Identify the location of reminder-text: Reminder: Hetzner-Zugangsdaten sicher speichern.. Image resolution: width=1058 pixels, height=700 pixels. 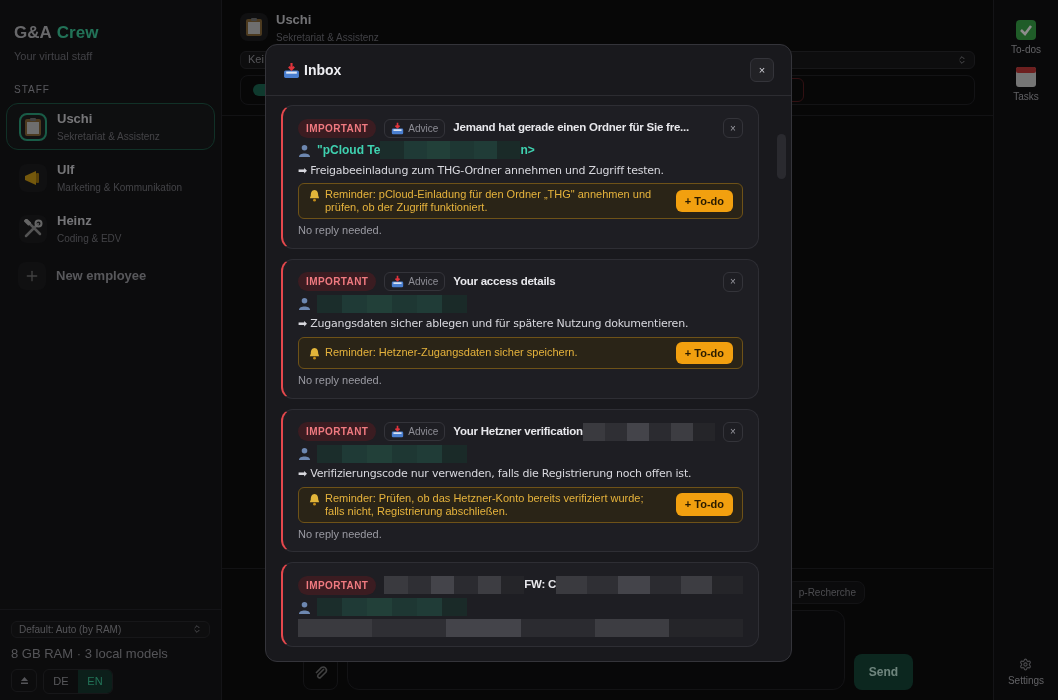
(451, 352).